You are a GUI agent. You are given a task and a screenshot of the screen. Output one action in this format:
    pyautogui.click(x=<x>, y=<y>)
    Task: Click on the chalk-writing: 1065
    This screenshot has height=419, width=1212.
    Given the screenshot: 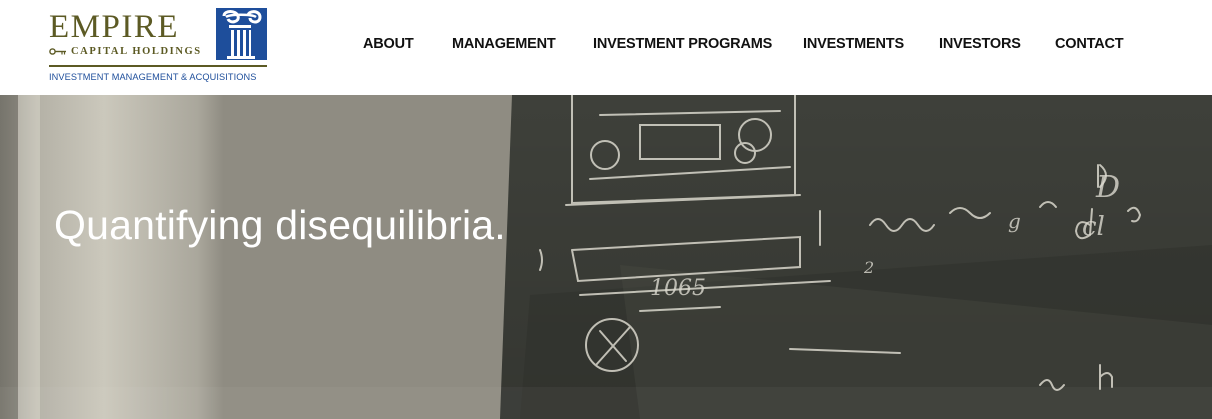 What is the action you would take?
    pyautogui.click(x=678, y=288)
    